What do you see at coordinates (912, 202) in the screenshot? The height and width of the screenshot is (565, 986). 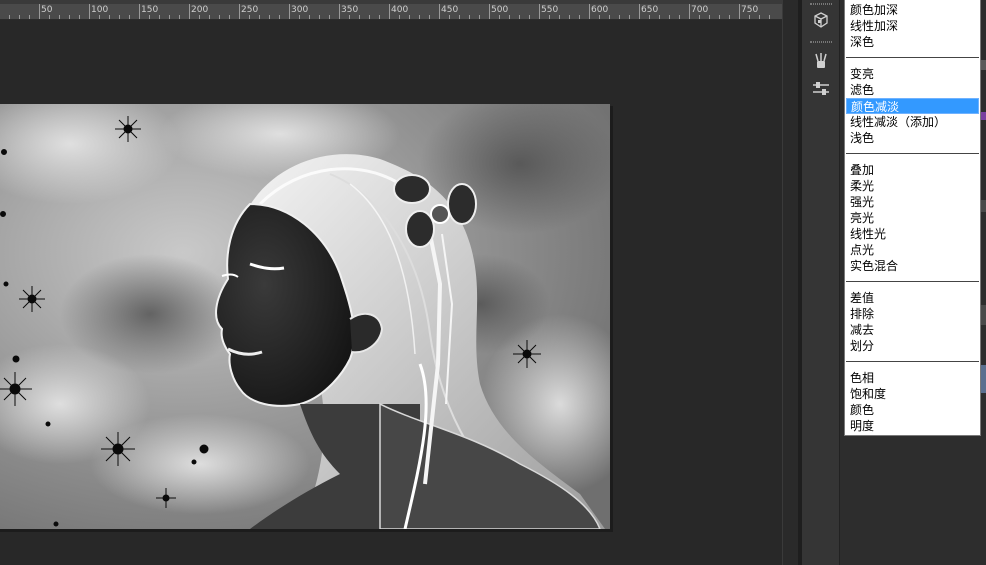 I see `blend-mode-option: 强光` at bounding box center [912, 202].